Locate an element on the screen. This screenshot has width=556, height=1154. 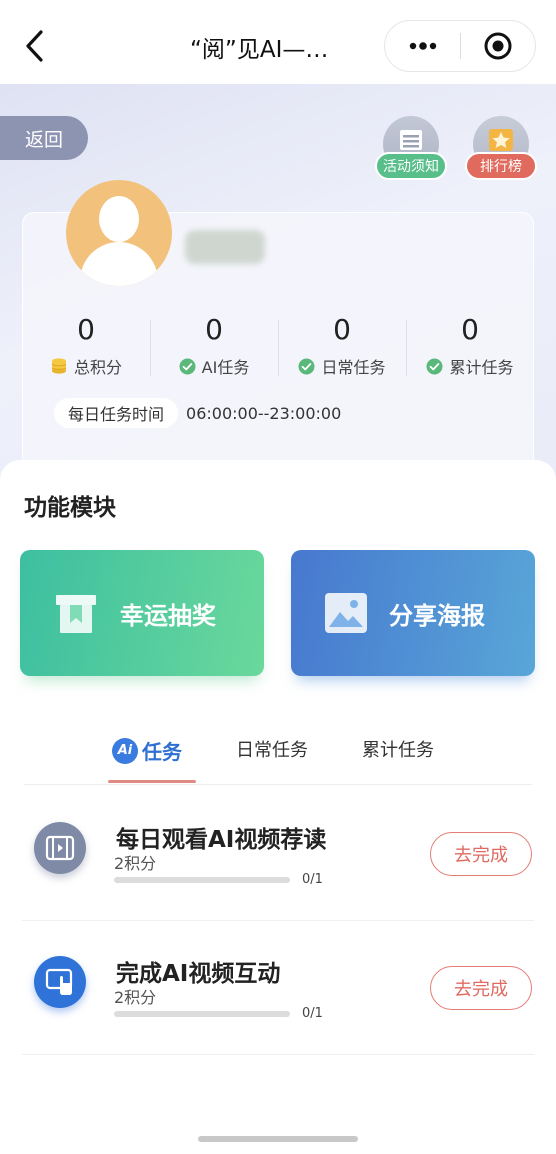
coin-stack-icon is located at coordinates (59, 366).